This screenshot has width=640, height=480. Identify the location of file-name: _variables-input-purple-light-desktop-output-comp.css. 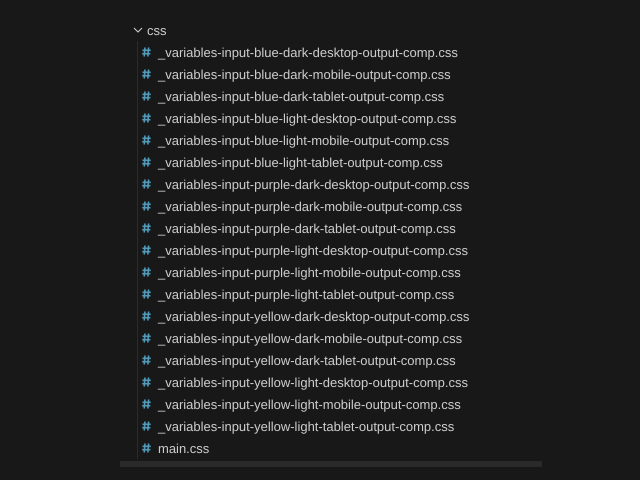
(313, 250).